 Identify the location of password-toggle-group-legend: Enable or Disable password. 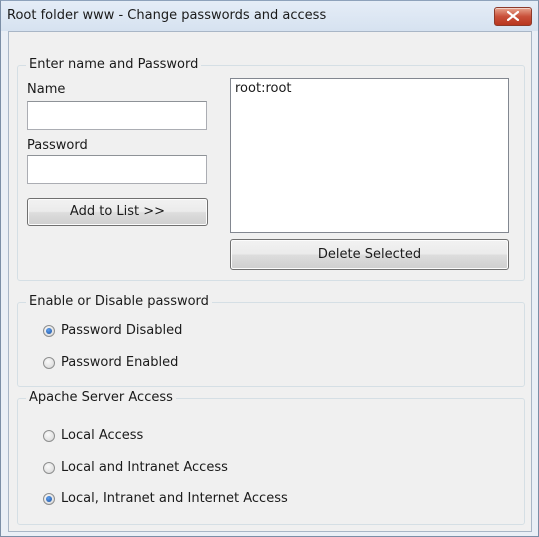
(119, 301).